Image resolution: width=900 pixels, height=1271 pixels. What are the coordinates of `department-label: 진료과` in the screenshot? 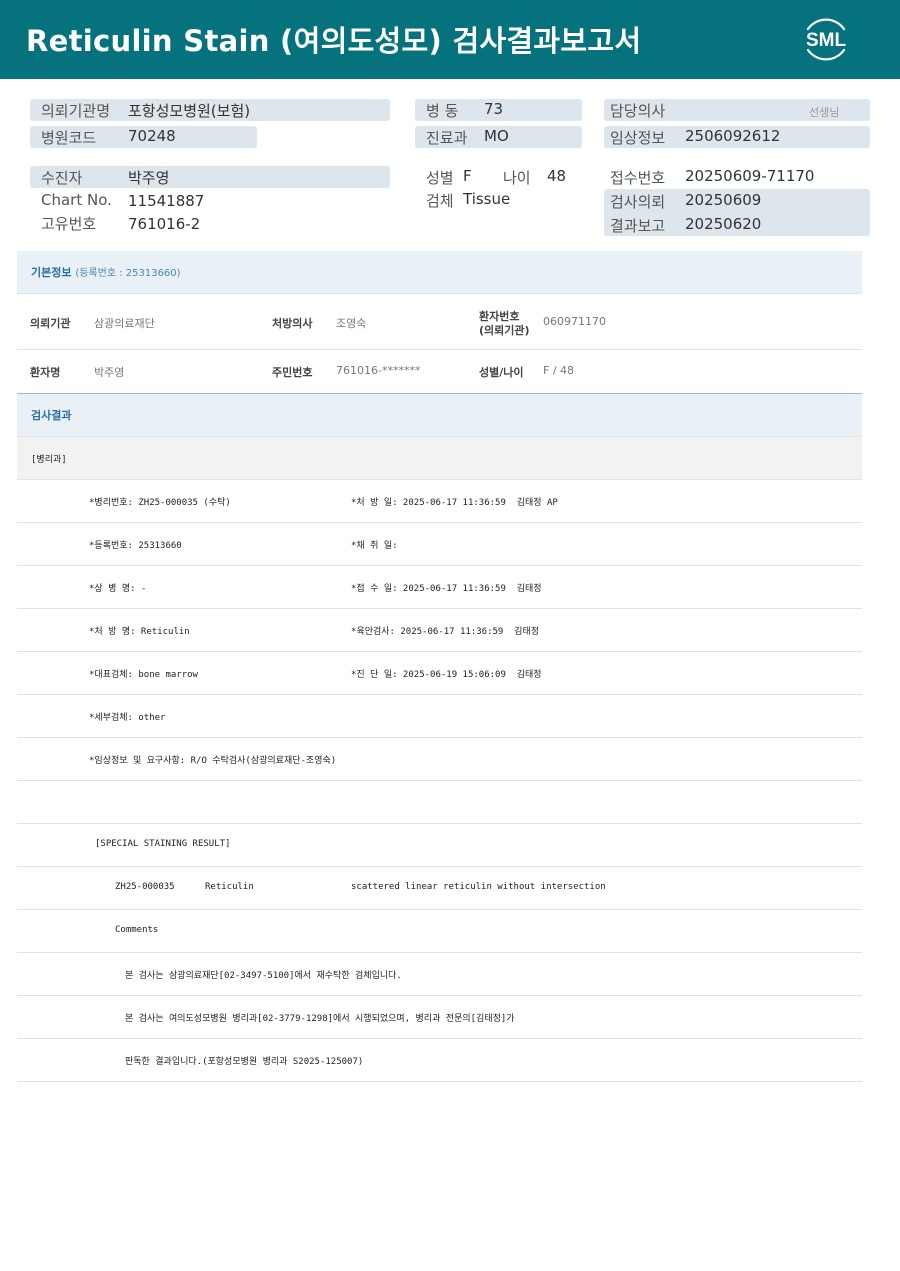 It's located at (447, 138).